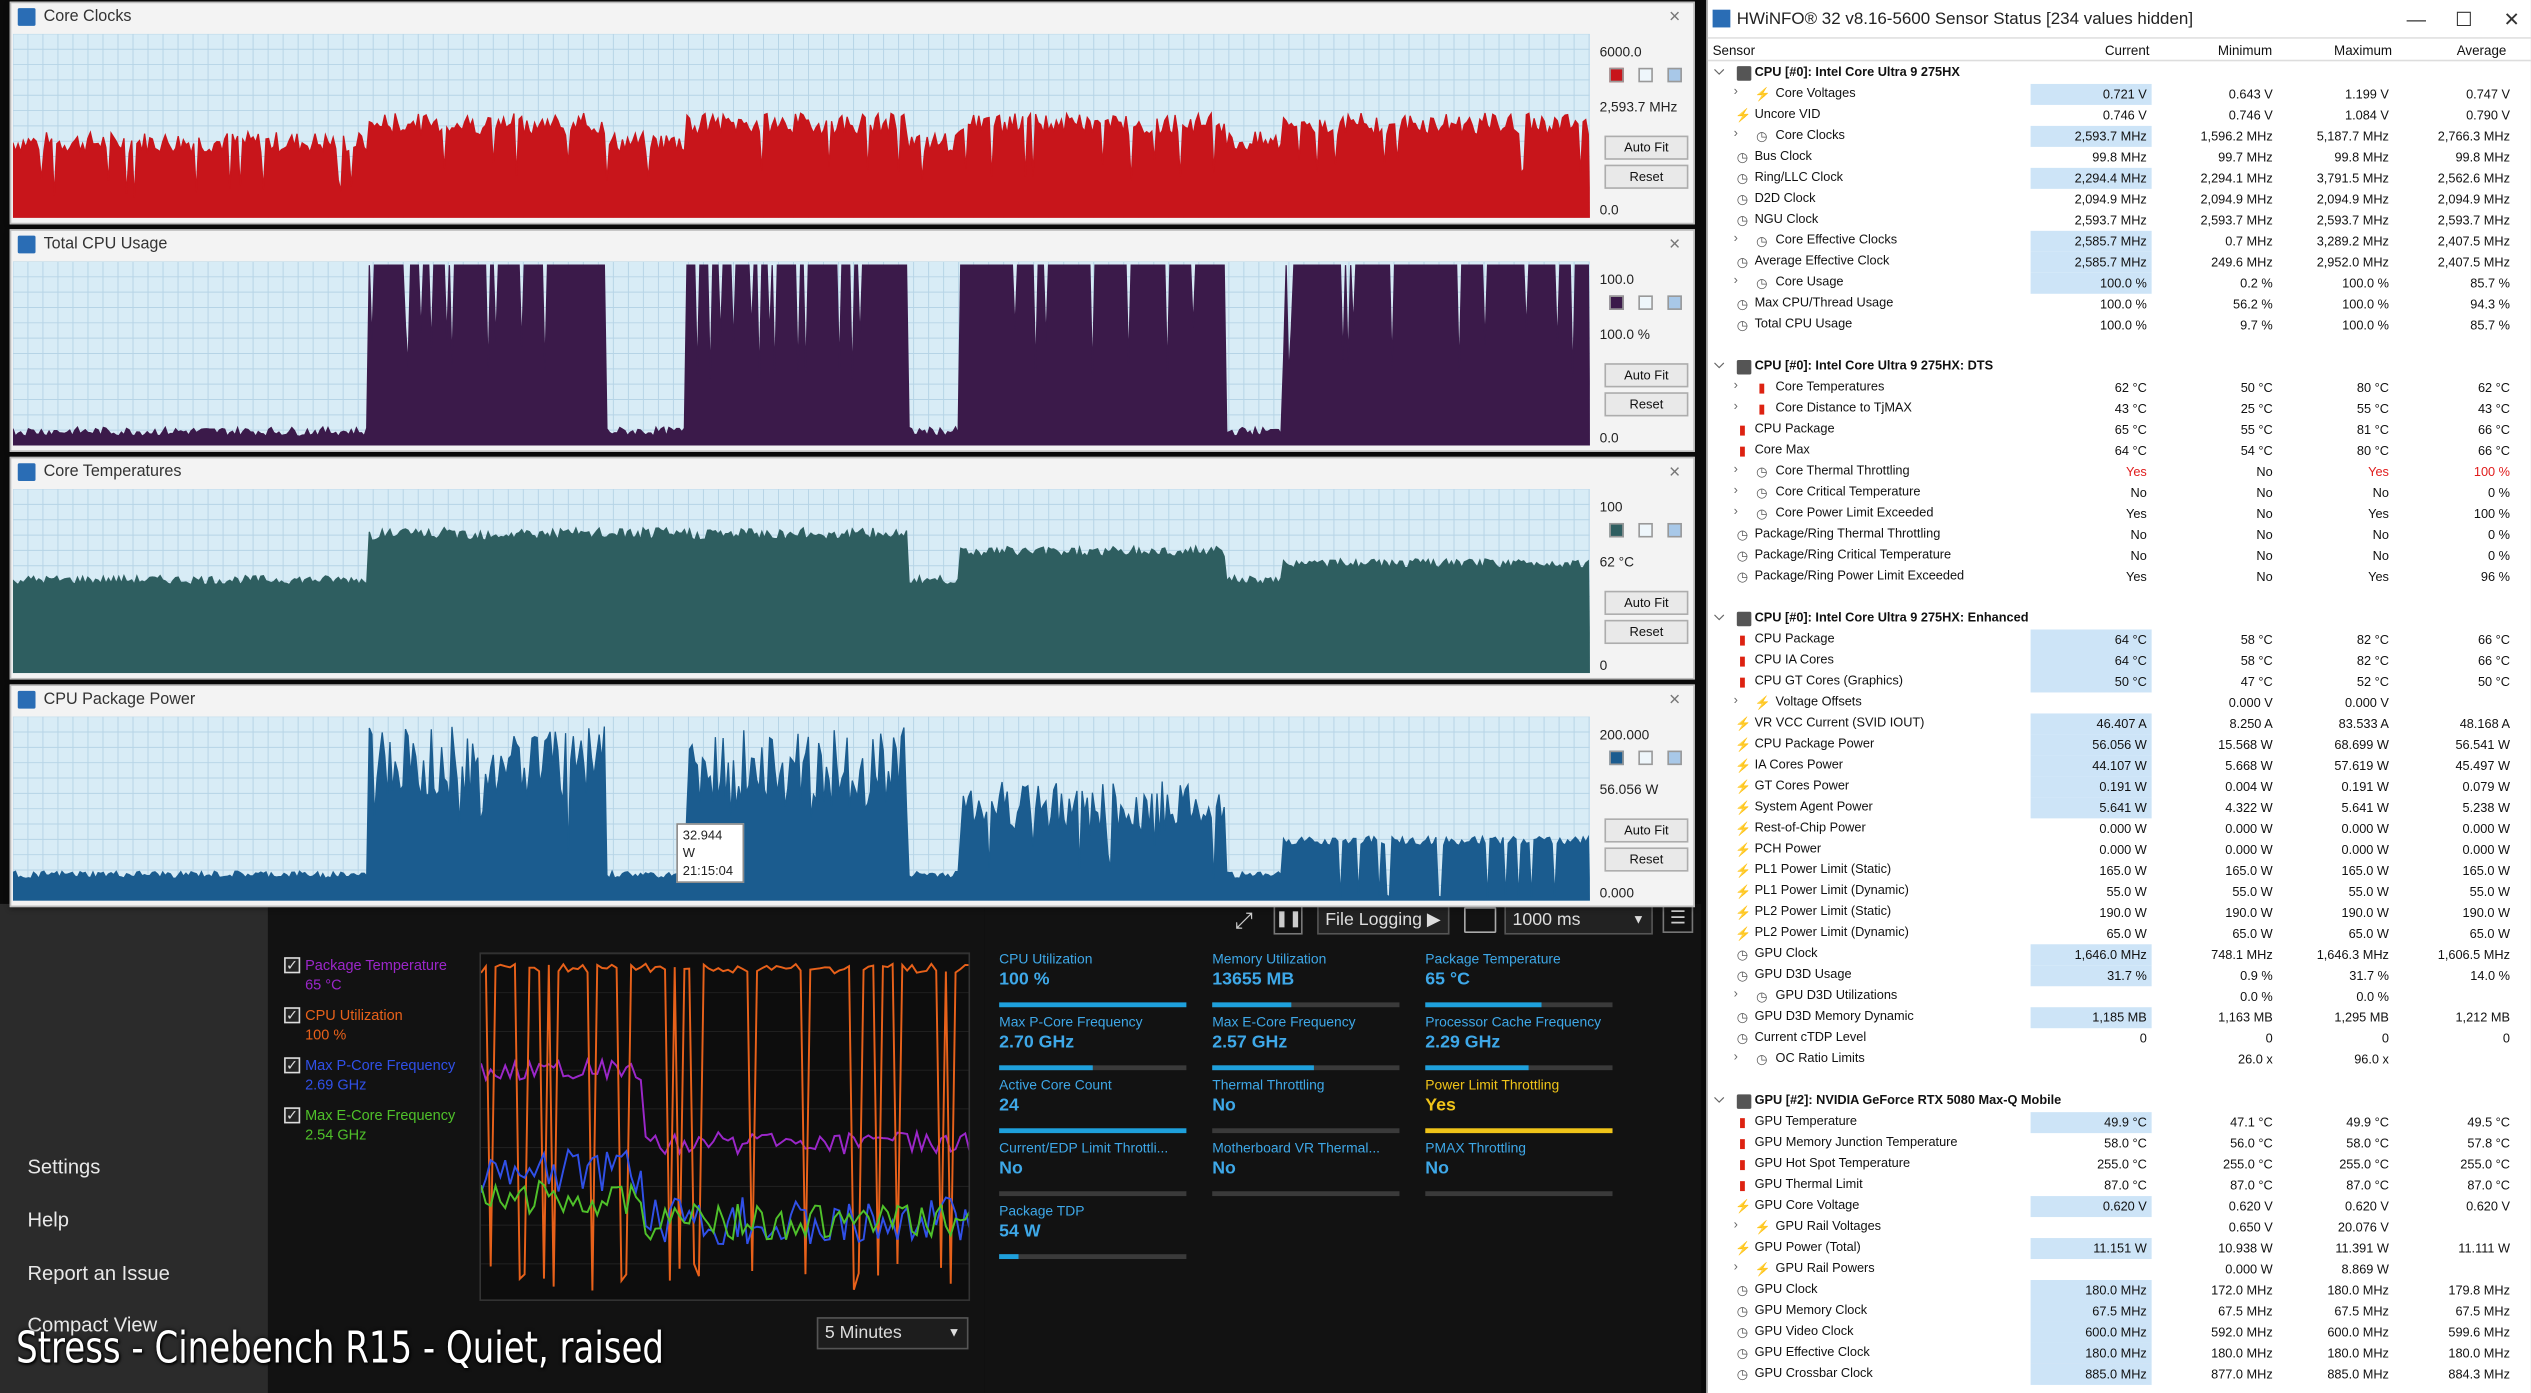  Describe the element at coordinates (2127, 50) in the screenshot. I see `col-current: Current` at that location.